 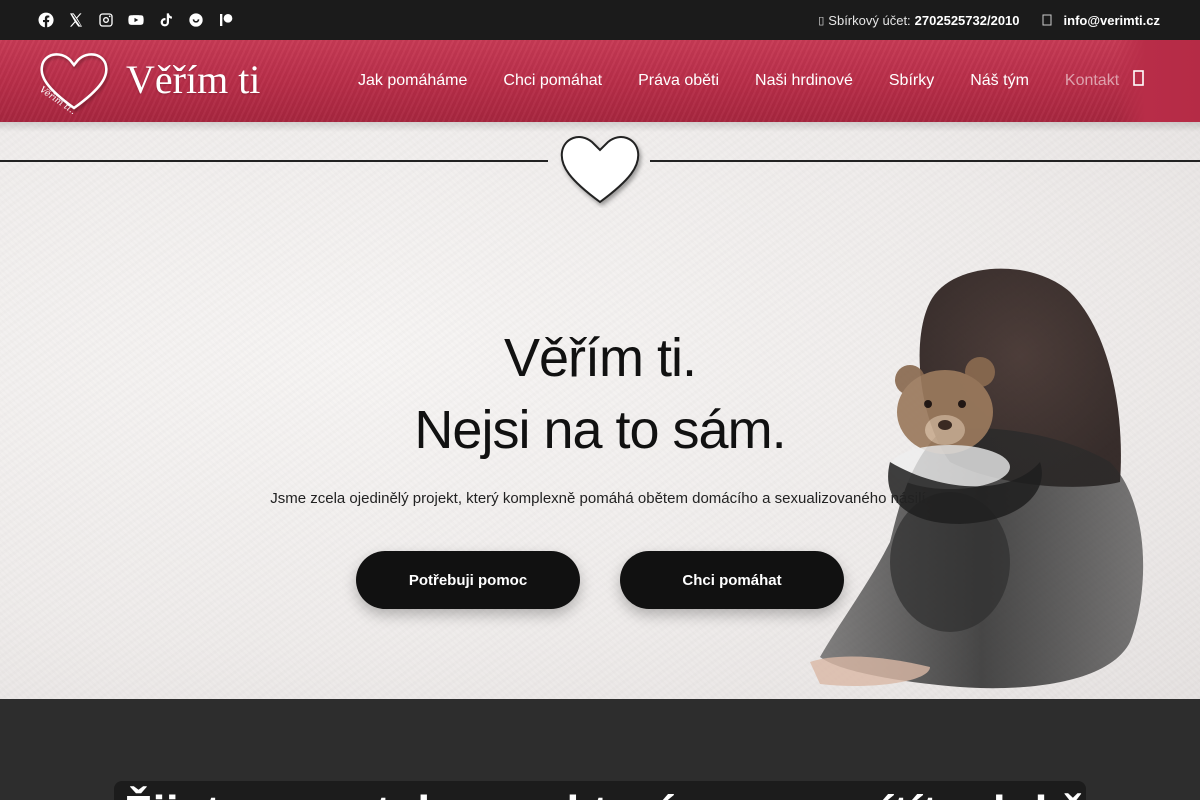 I want to click on search-icon, so click(x=1140, y=79).